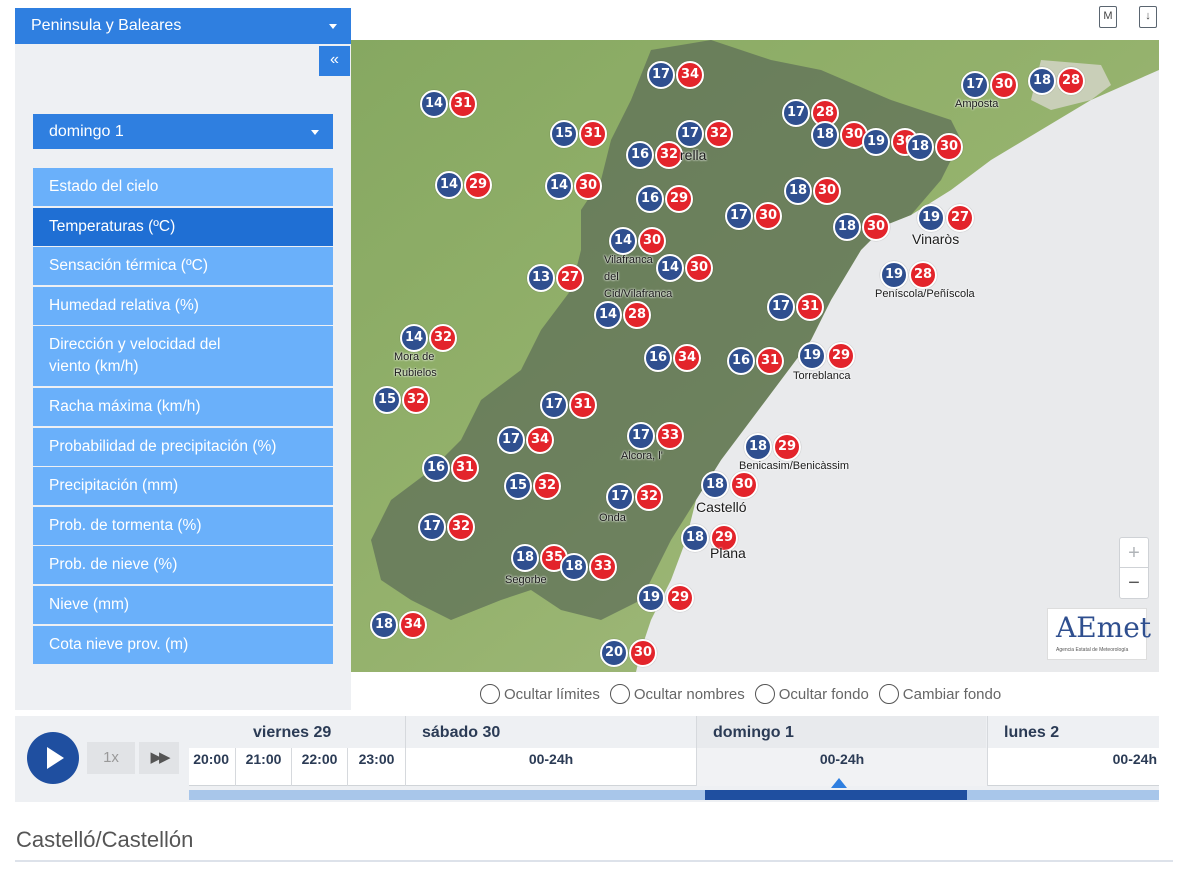 The width and height of the screenshot is (1200, 877). I want to click on hour-slot: 22:00, so click(319, 767).